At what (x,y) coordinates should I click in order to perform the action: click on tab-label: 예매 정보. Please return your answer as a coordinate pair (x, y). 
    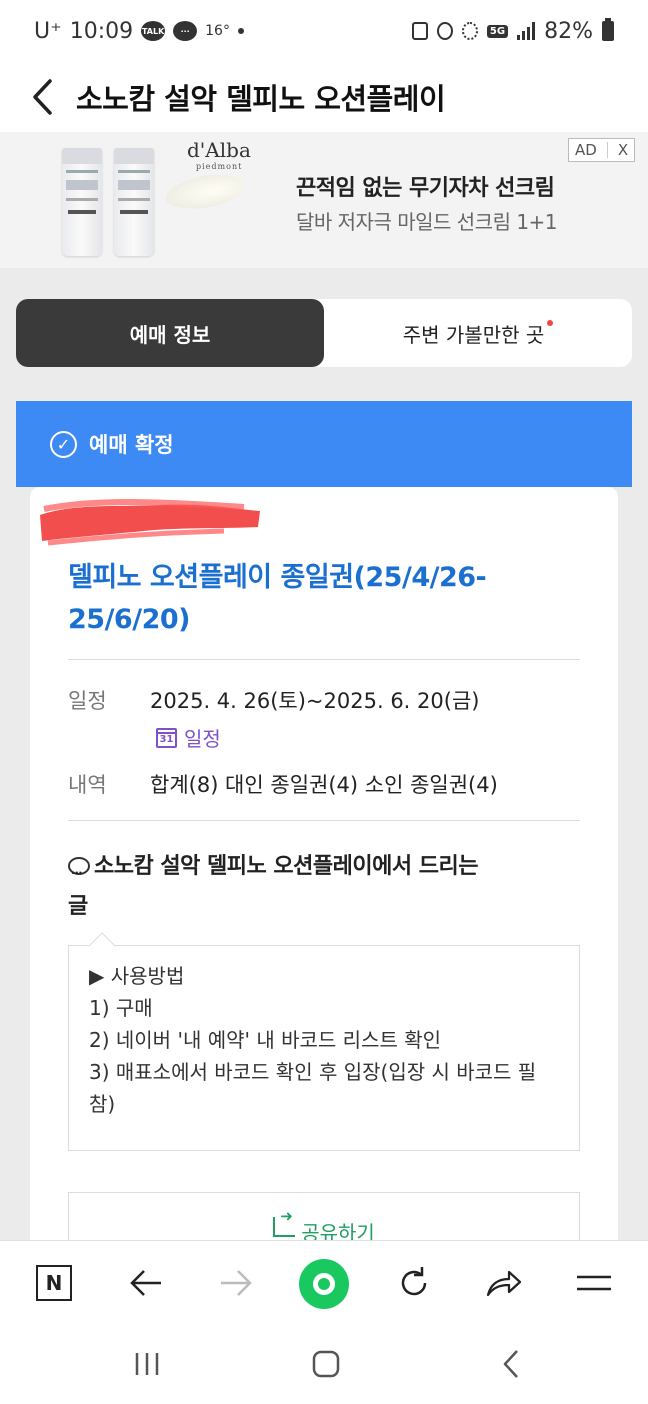
    Looking at the image, I should click on (170, 334).